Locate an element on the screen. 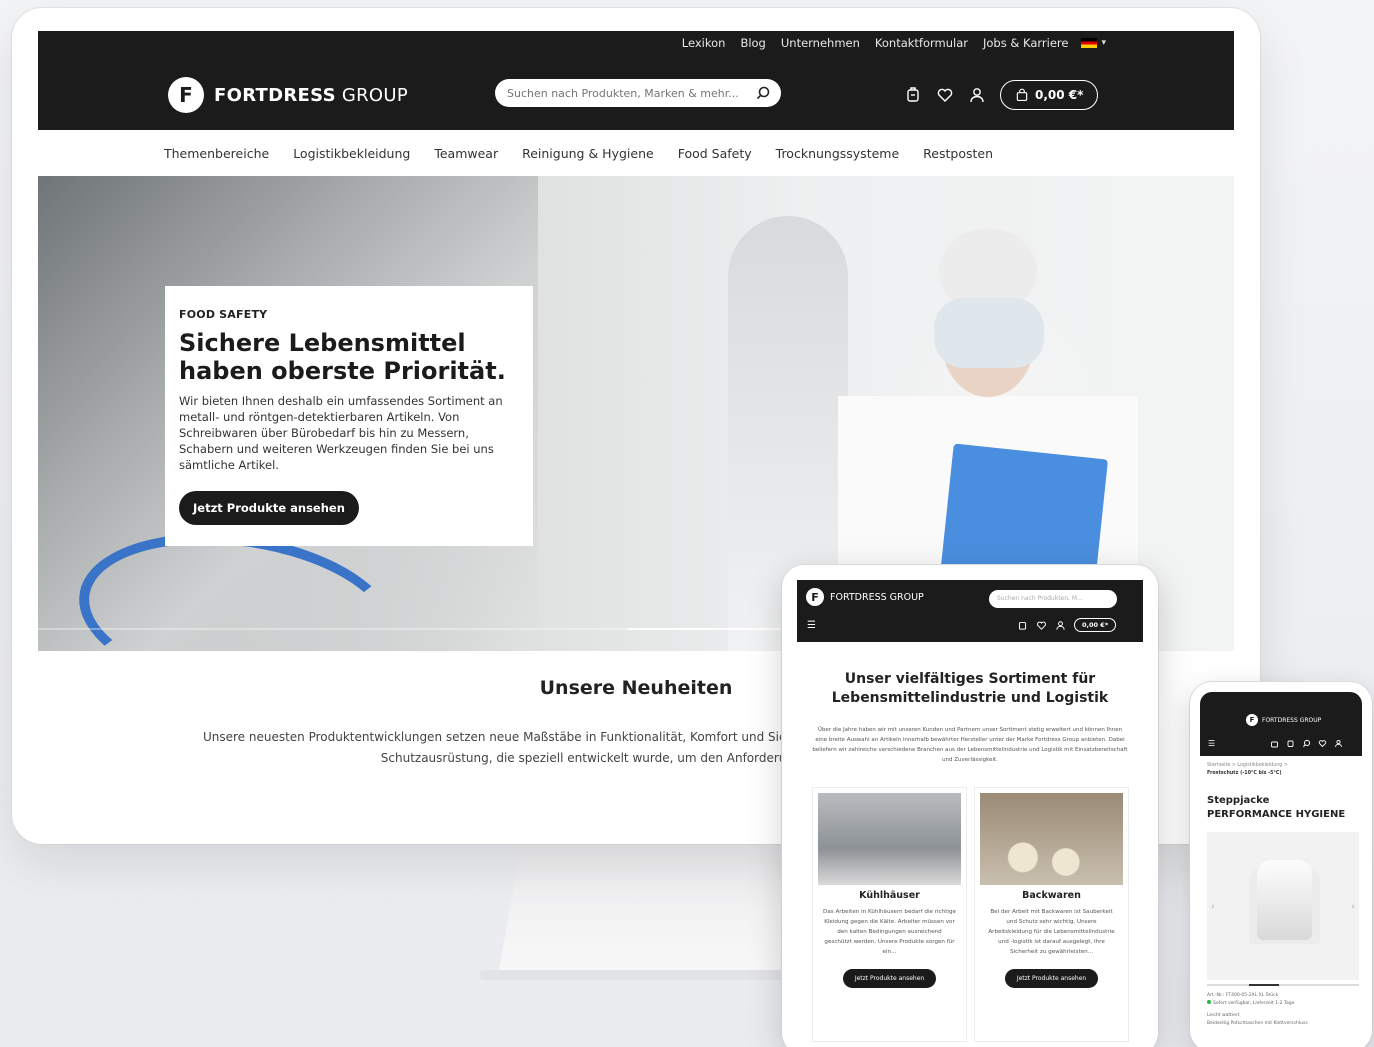 The width and height of the screenshot is (1374, 1047). nav-item-trocknungssysteme: Trocknungssysteme is located at coordinates (838, 153).